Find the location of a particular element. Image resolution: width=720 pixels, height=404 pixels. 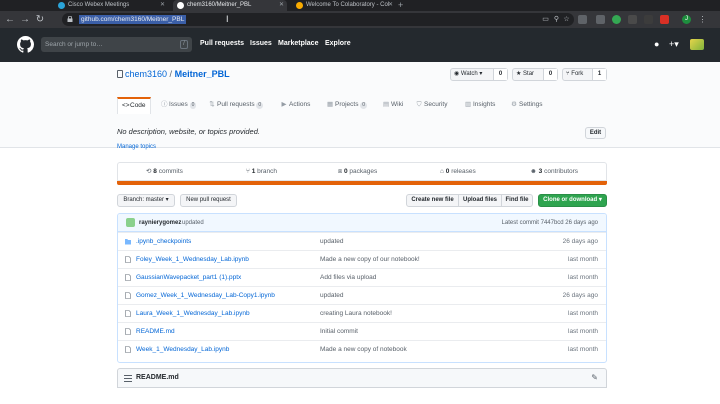

branches-link: ⑂ 1 branch is located at coordinates (261, 171).